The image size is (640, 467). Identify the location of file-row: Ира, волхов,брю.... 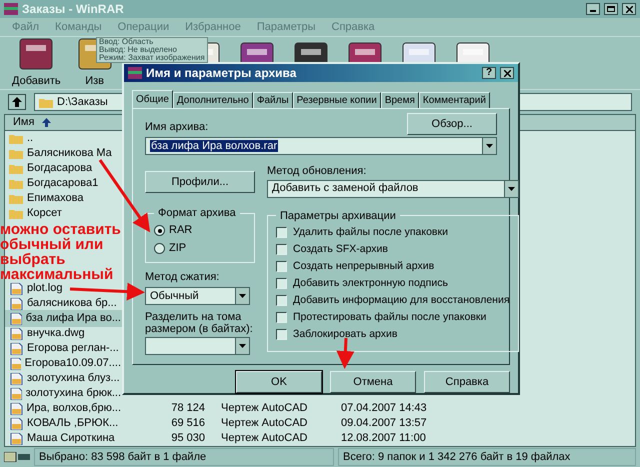
(65, 408).